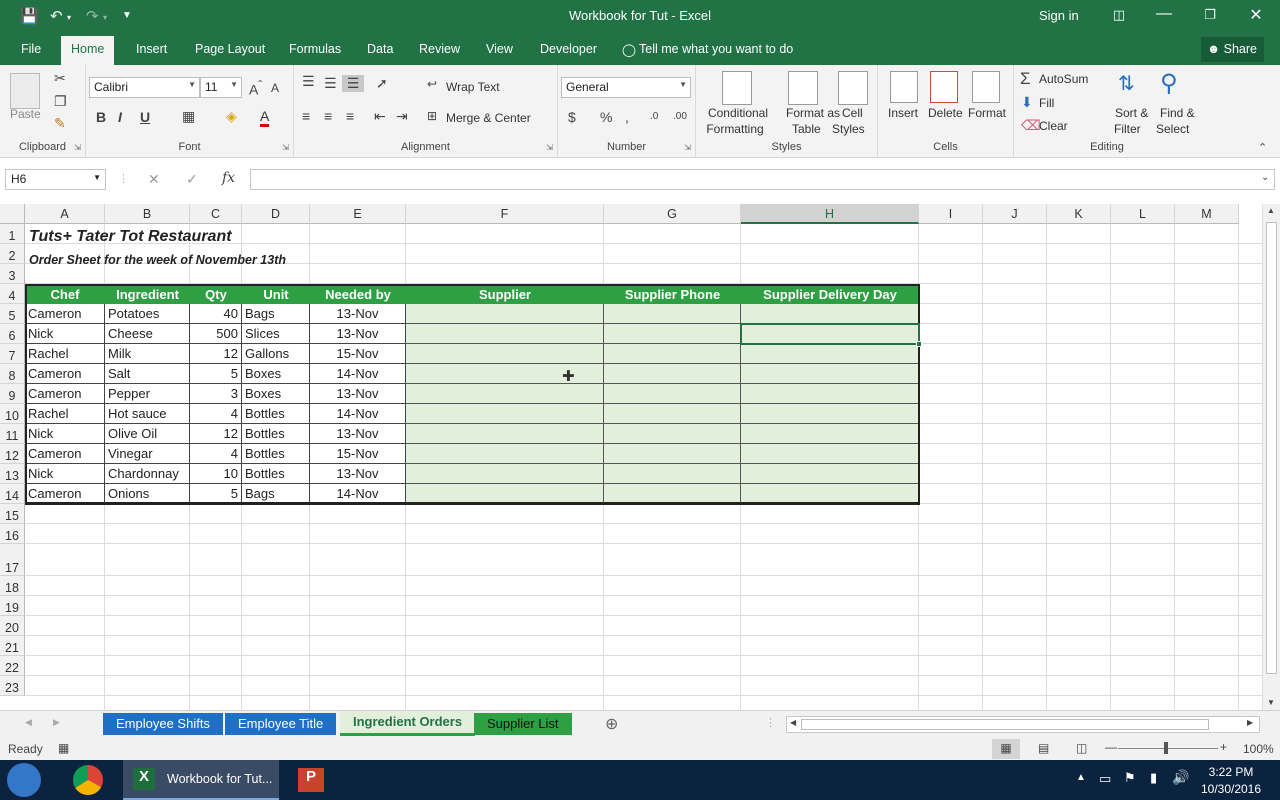  I want to click on format-as-table-label-1: Format as, so click(813, 113).